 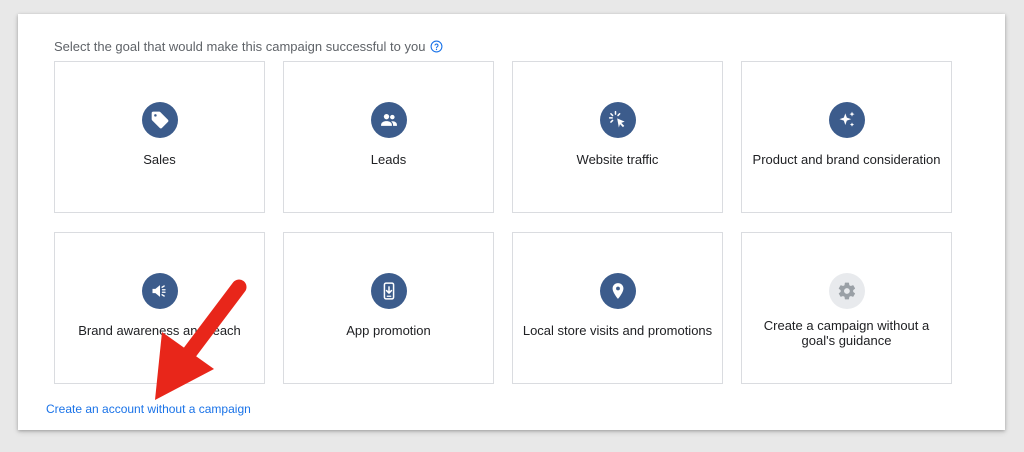 I want to click on goal-card-label: Website traffic, so click(x=617, y=159).